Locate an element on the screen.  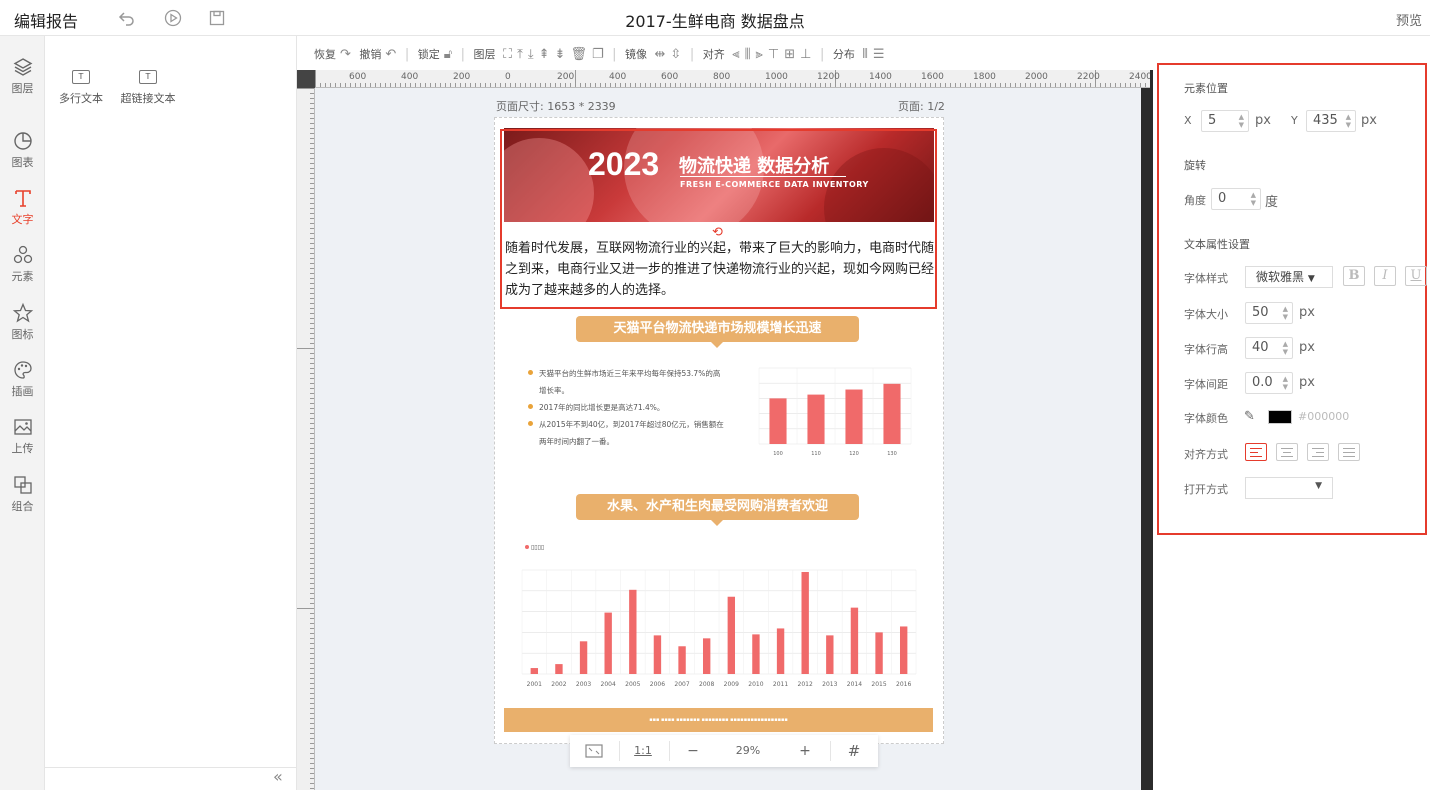
undo-icon: ↶ is located at coordinates (390, 54).